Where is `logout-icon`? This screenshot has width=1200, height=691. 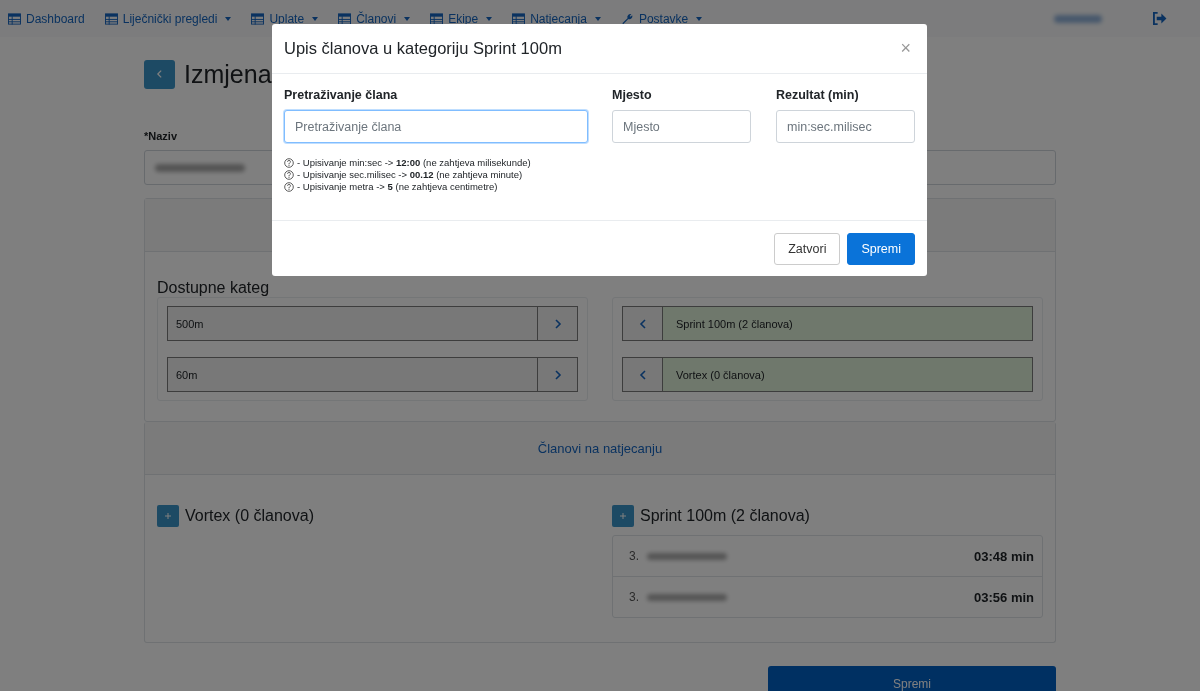
logout-icon is located at coordinates (1159, 18).